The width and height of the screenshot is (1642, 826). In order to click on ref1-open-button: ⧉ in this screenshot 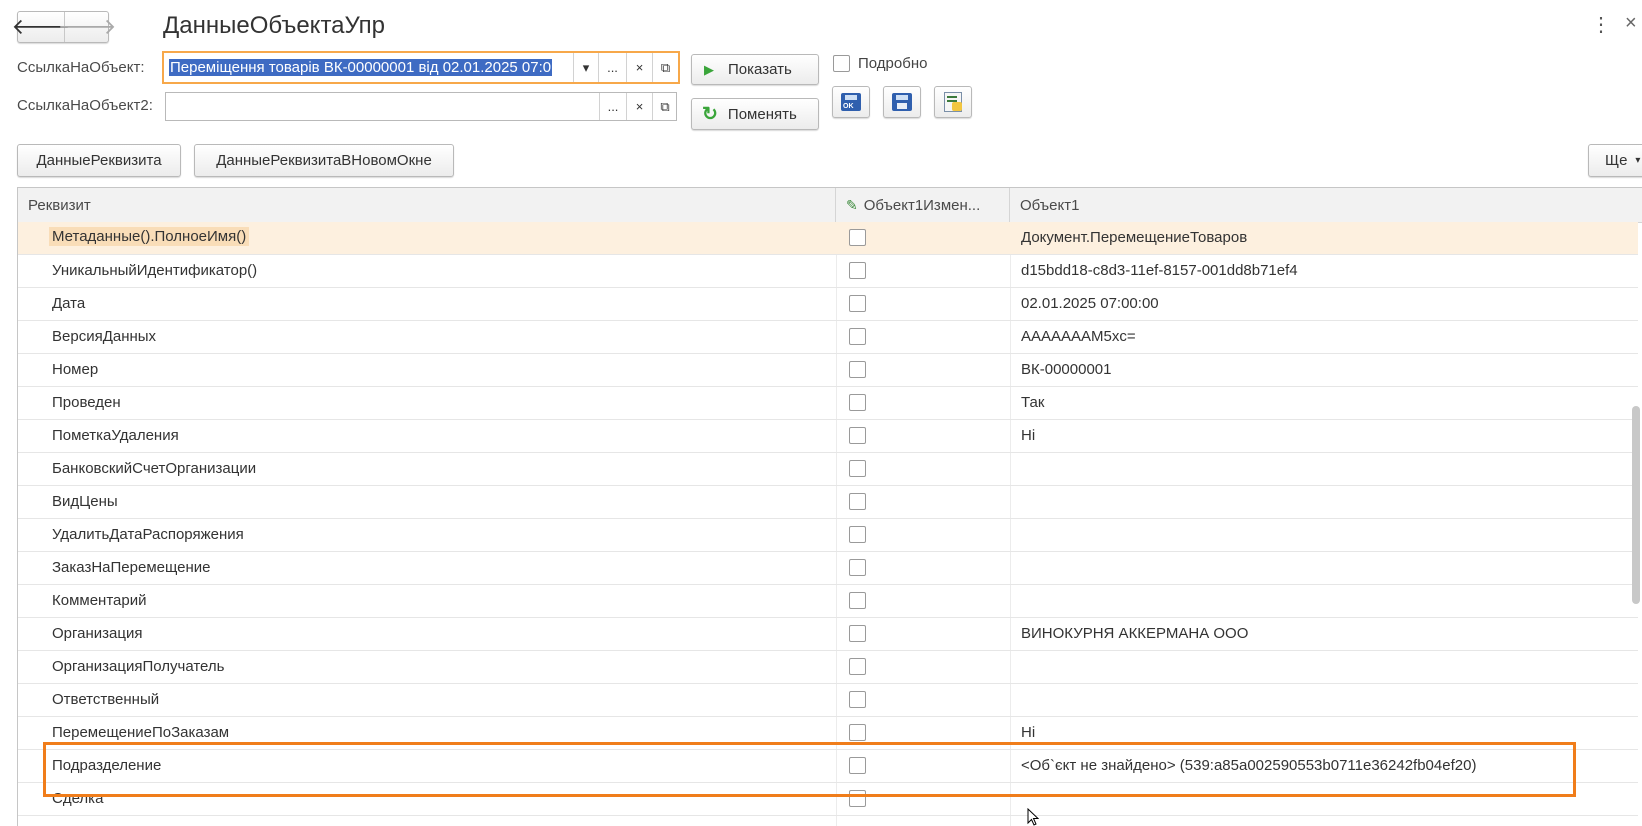, I will do `click(665, 67)`.